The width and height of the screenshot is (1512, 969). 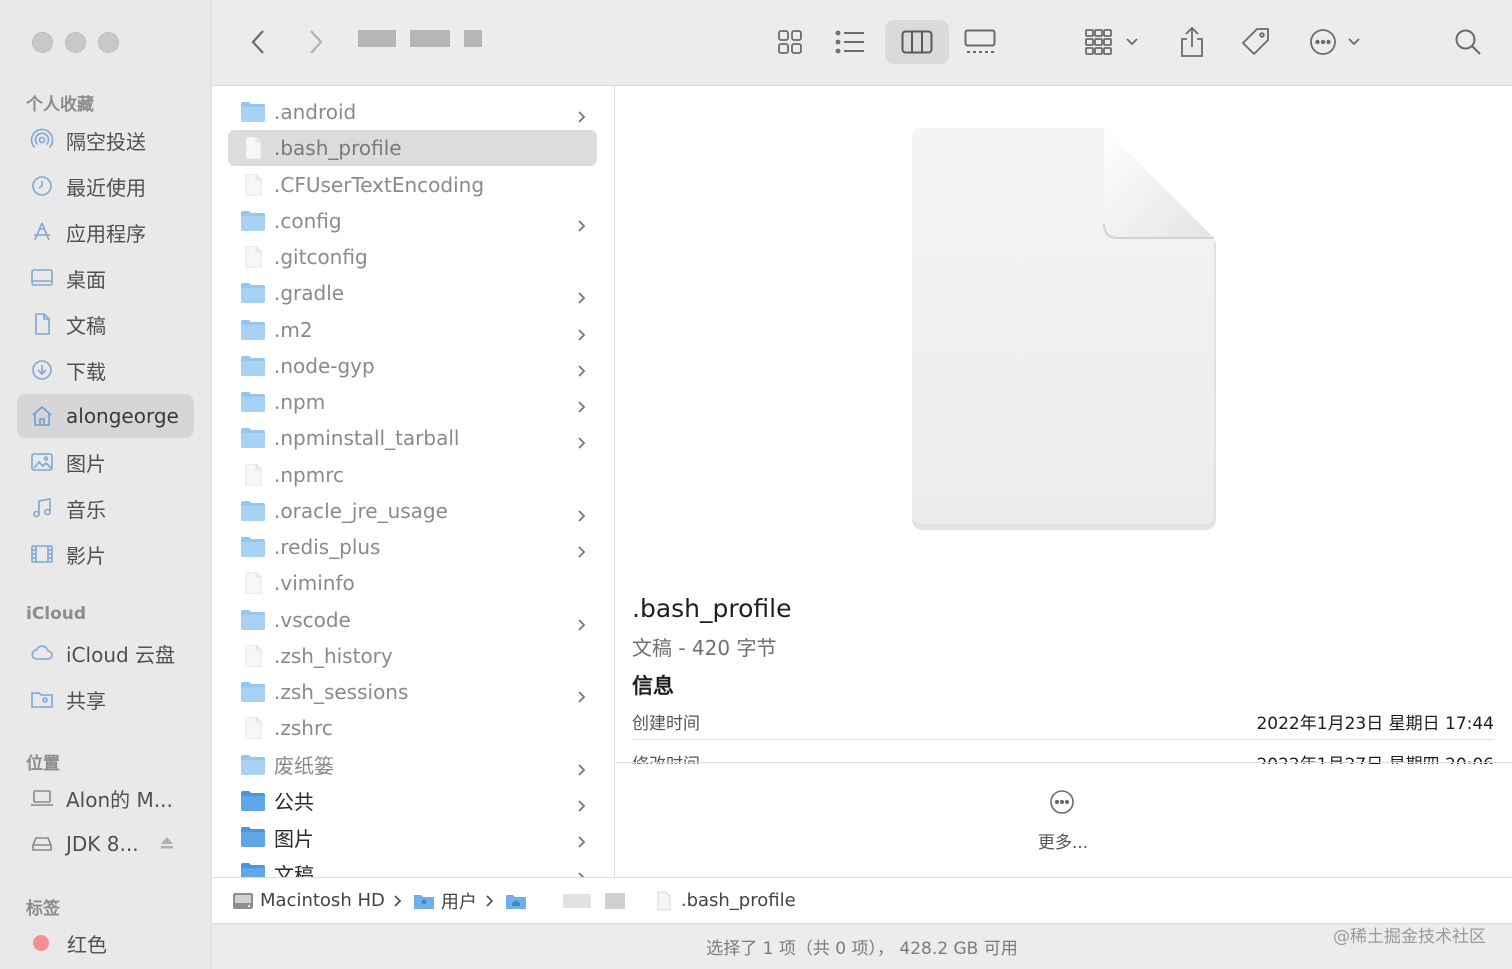 I want to click on file-name: .node-gyp, so click(x=324, y=365).